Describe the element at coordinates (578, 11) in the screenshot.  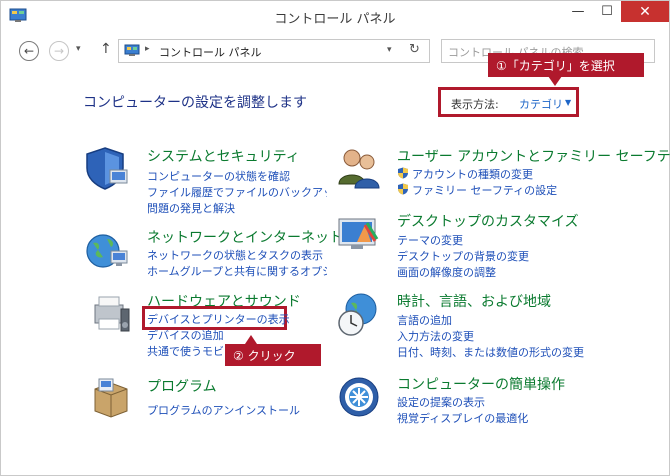
I see `minimize-button: —` at that location.